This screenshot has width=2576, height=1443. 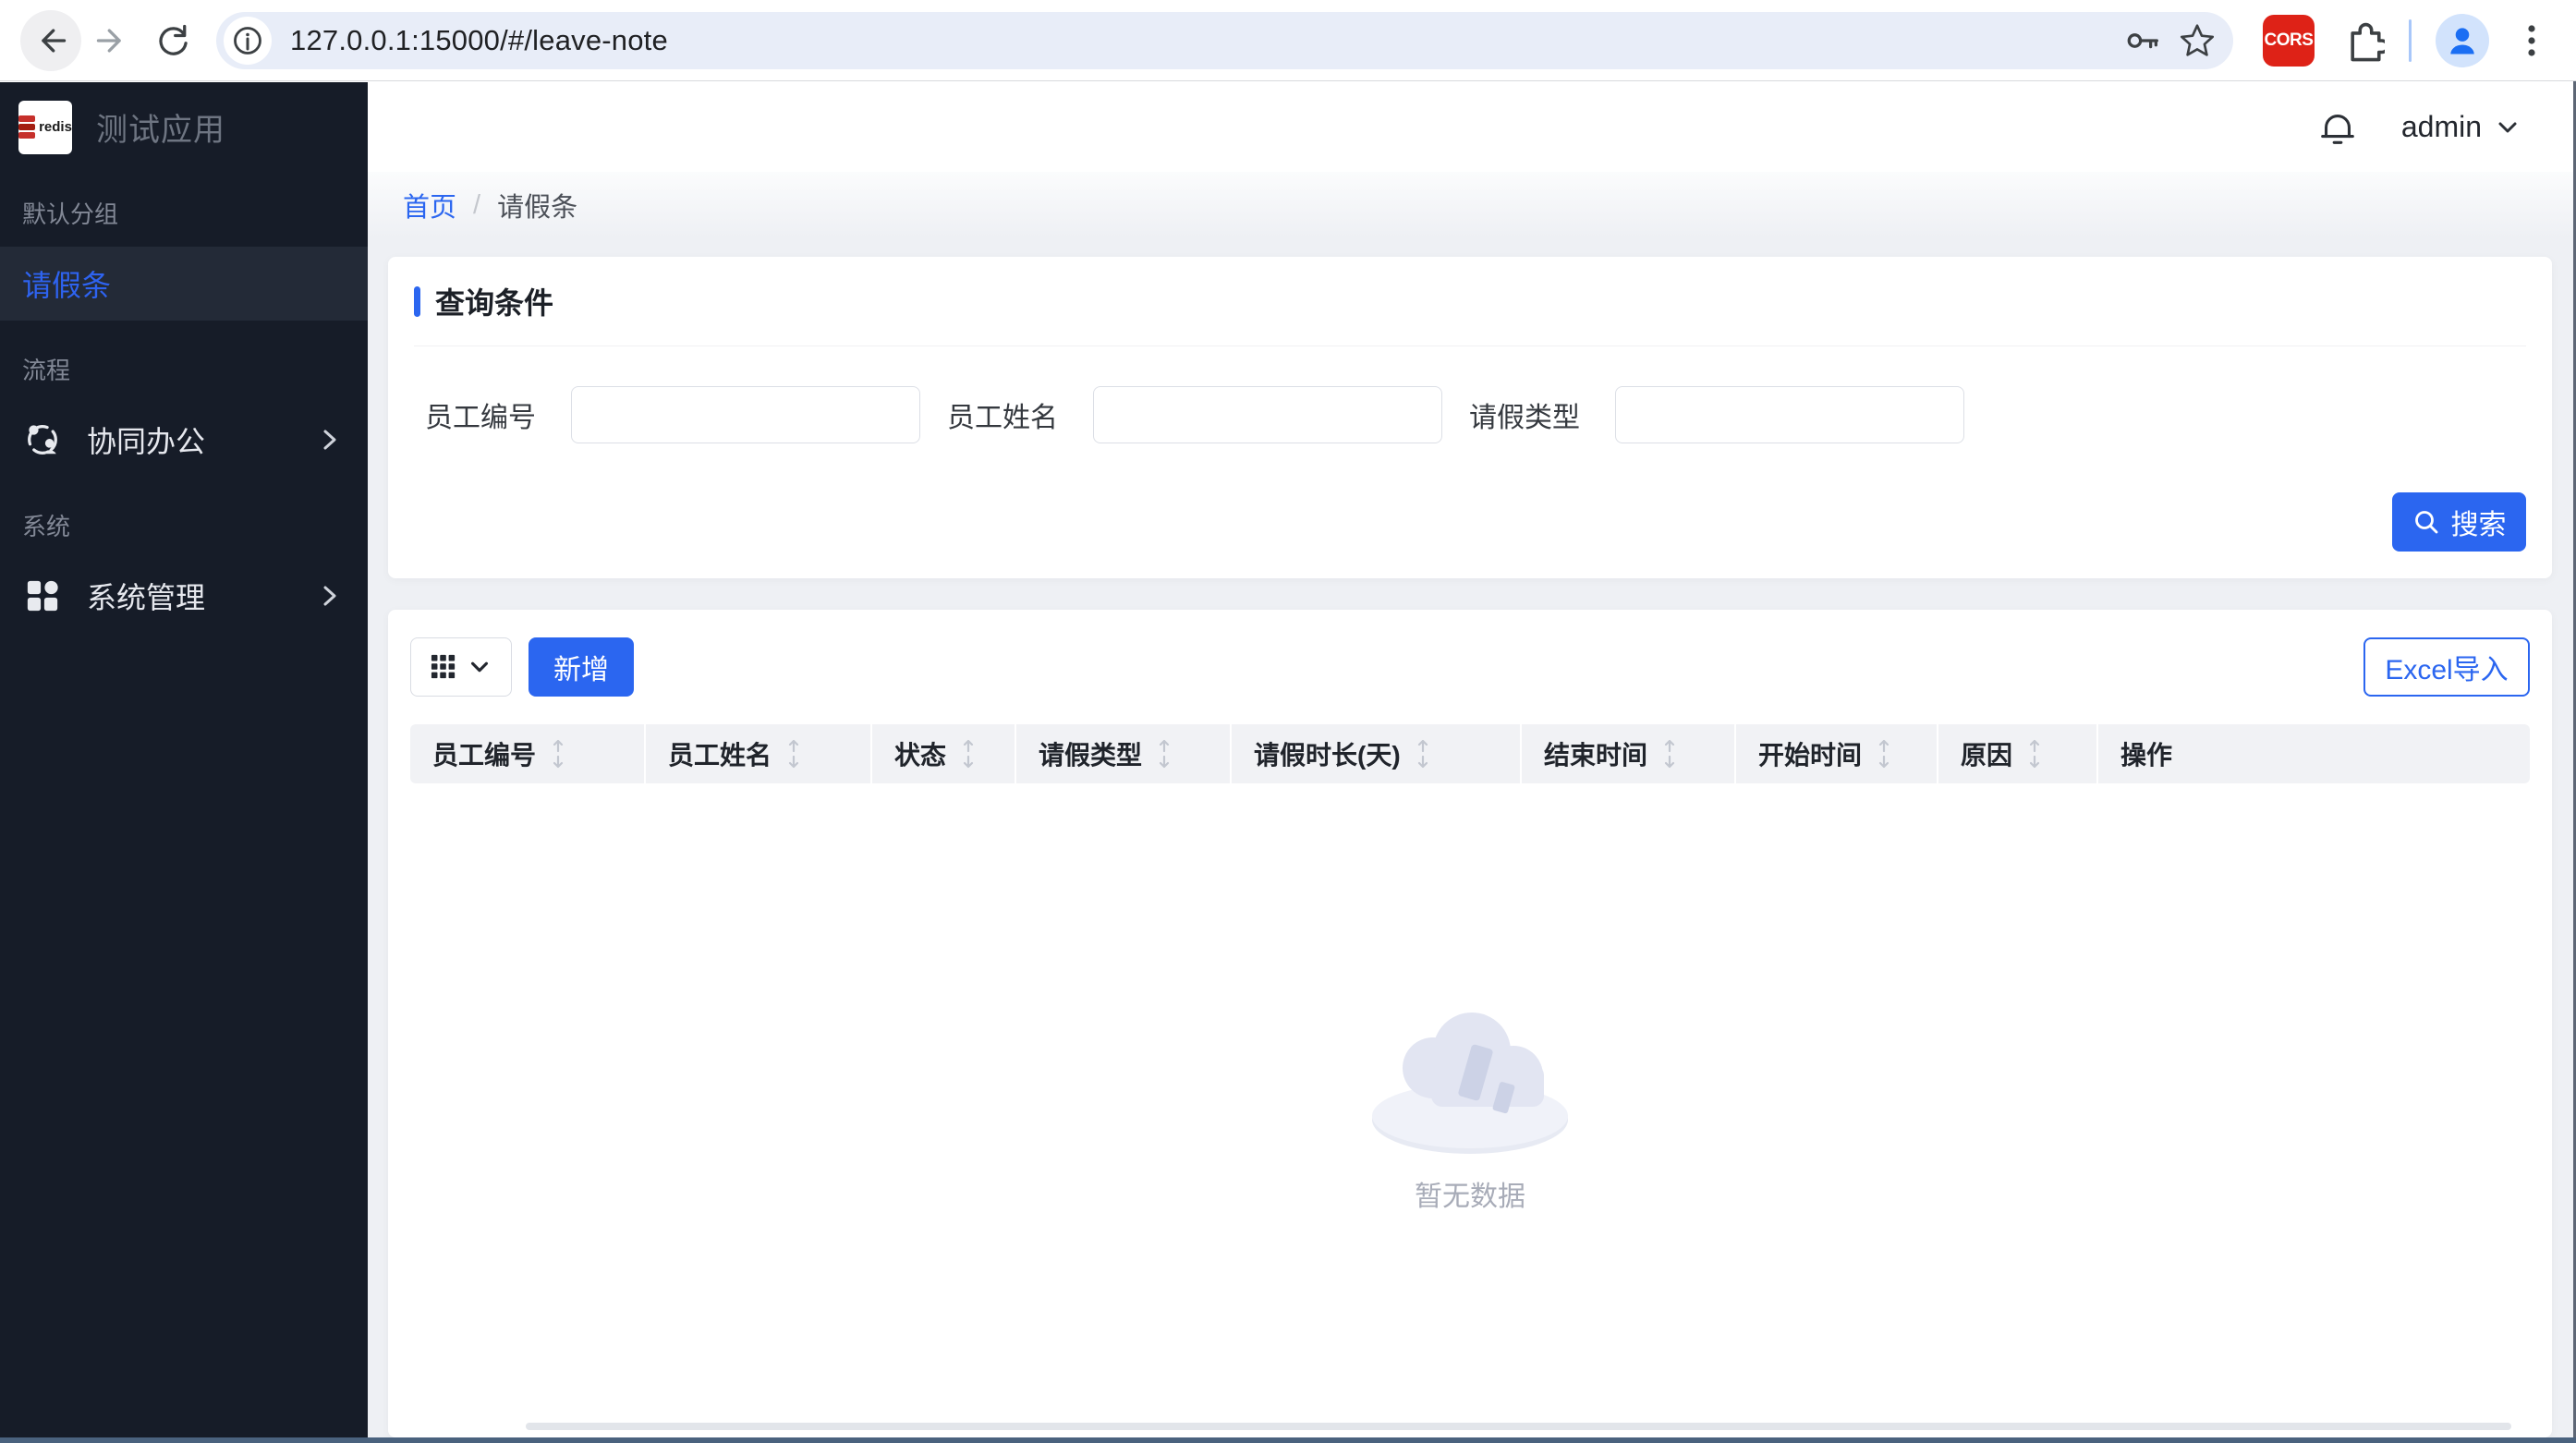 I want to click on breadcrumb-home-link: 首页, so click(x=429, y=205).